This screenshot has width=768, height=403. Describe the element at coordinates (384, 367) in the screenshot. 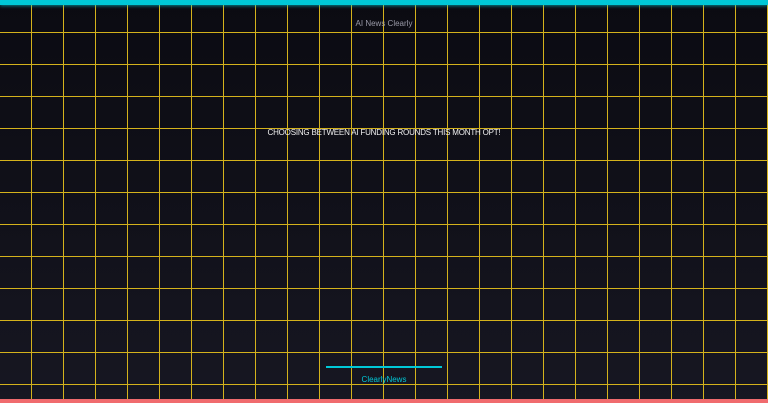

I see `footer-divider` at that location.